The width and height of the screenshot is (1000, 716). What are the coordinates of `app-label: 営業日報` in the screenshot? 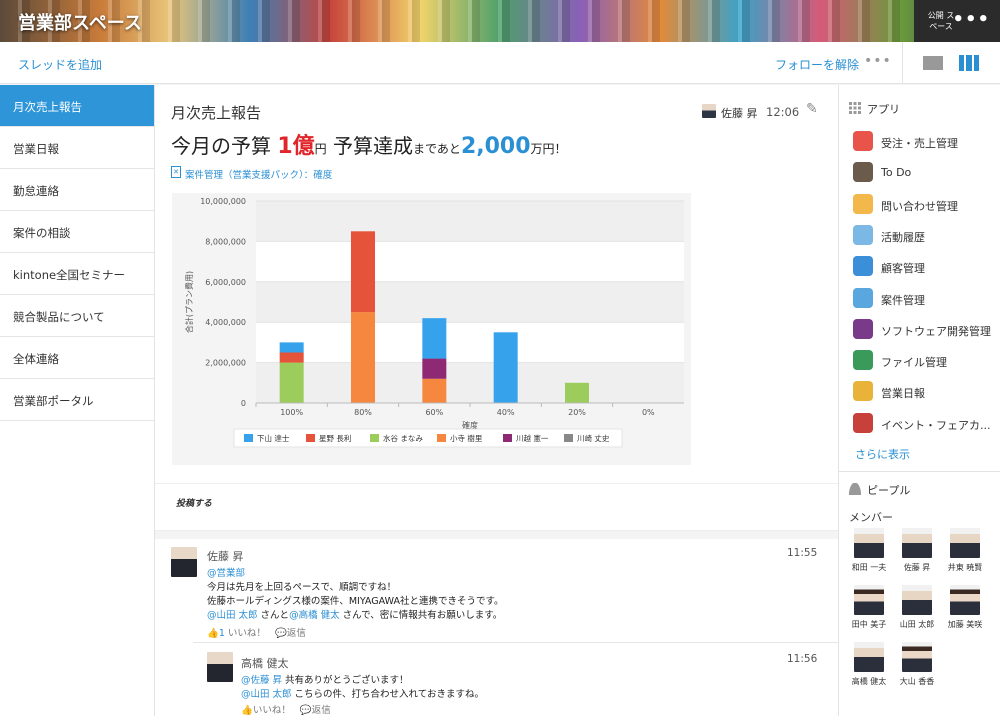 It's located at (903, 394).